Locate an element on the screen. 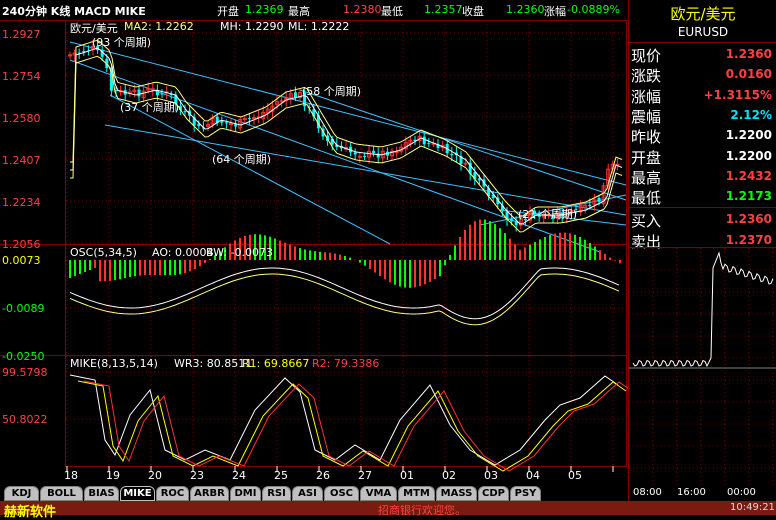 This screenshot has height=520, width=776. cycle-annotation: (58 个周期) is located at coordinates (332, 91).